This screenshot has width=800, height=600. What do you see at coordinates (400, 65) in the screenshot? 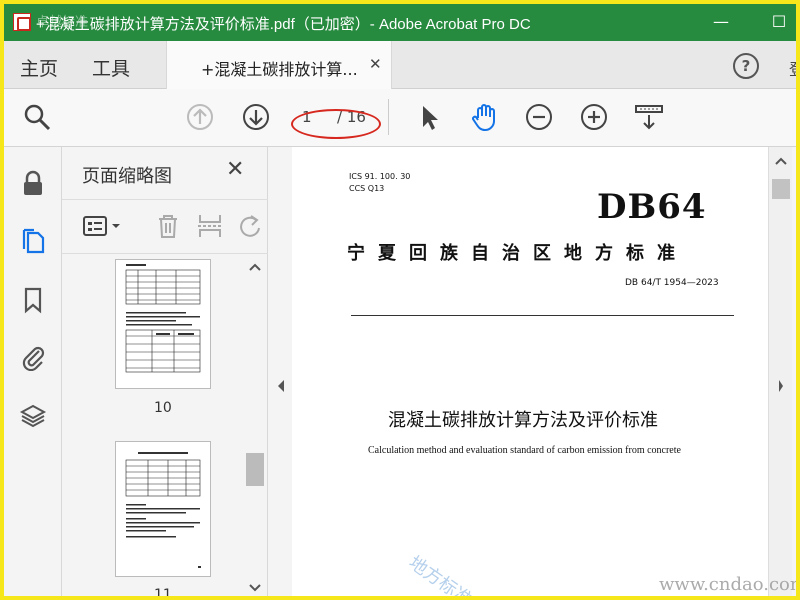
I see `tab-bar: 主页 工具 +混凝土碳排放计算... ✕ ? 登` at bounding box center [400, 65].